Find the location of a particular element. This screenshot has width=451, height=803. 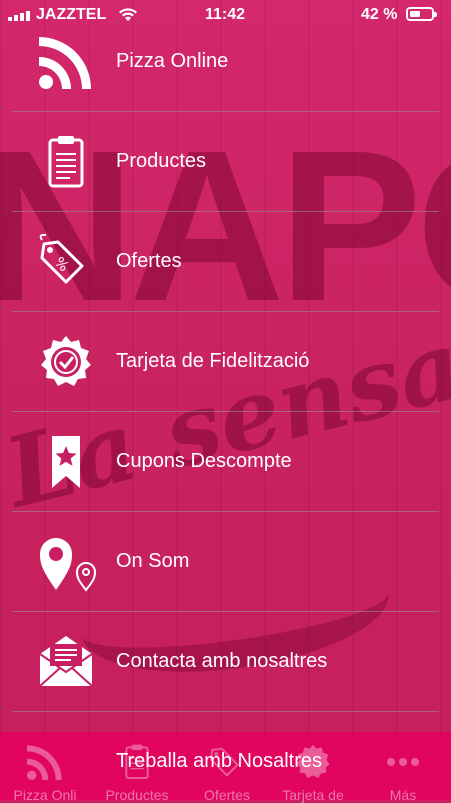

menu-item-label: Pizza Online is located at coordinates (172, 61).